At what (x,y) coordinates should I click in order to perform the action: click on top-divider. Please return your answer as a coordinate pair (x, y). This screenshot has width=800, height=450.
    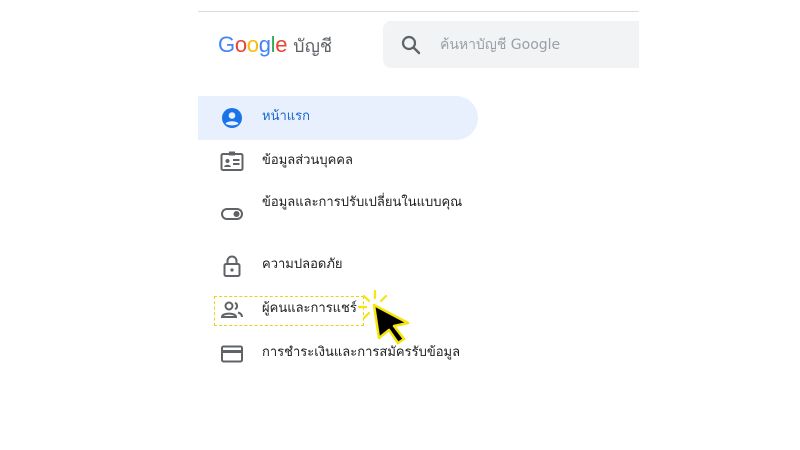
    Looking at the image, I should click on (418, 11).